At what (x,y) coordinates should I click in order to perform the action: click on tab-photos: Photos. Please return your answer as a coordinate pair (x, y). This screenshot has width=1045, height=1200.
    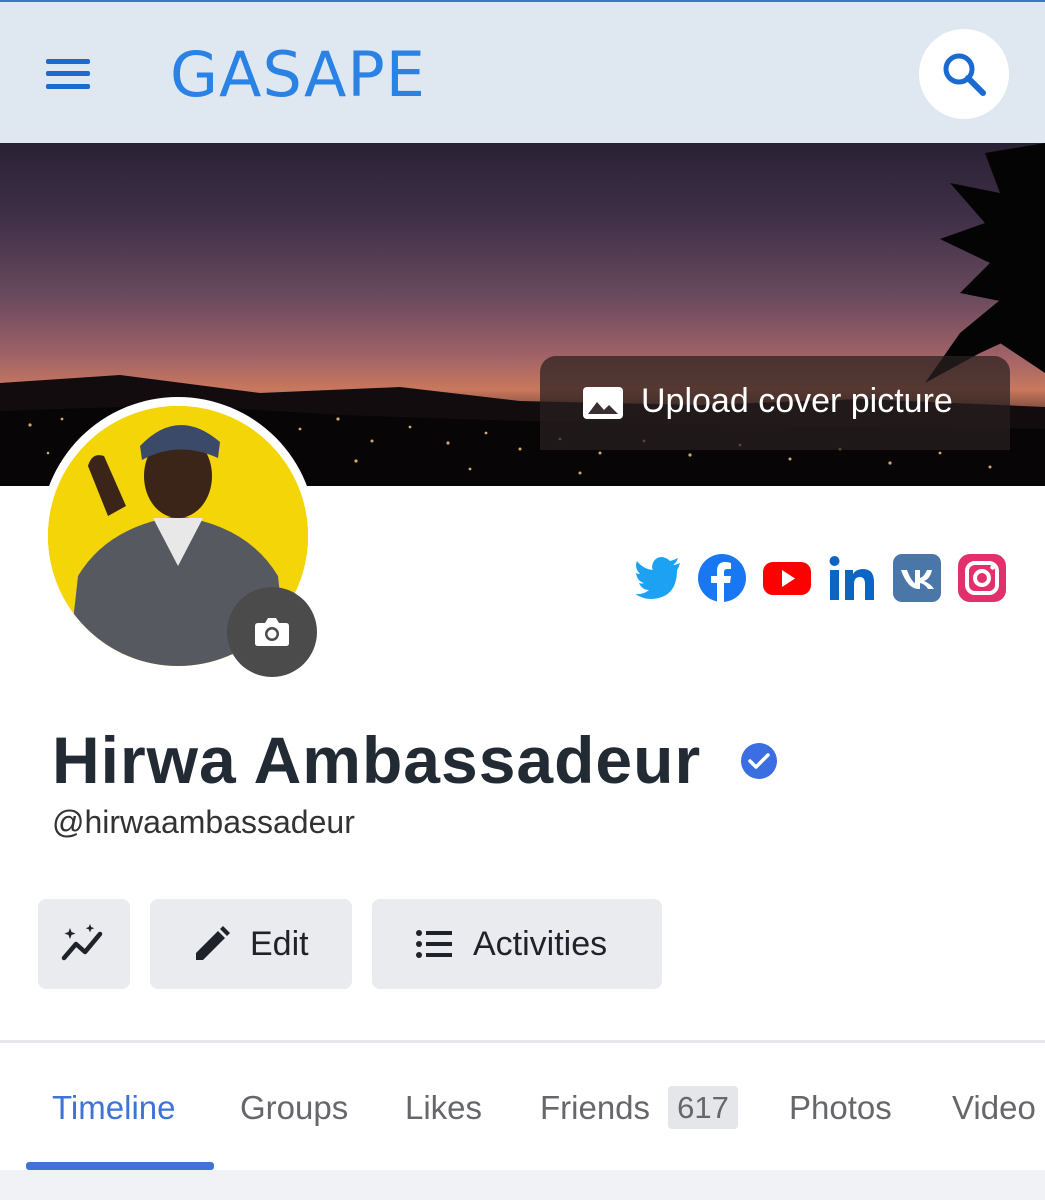
    Looking at the image, I should click on (840, 1108).